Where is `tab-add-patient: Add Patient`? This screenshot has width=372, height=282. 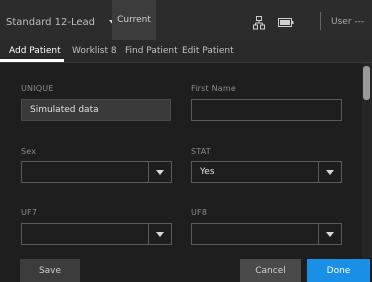 tab-add-patient: Add Patient is located at coordinates (35, 51).